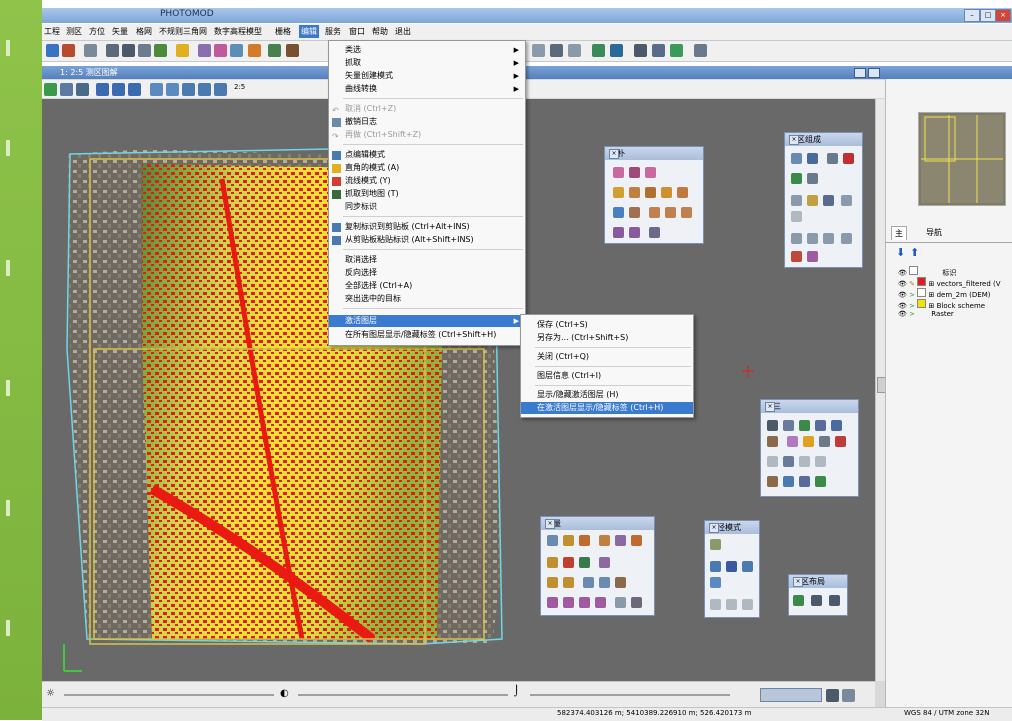 The width and height of the screenshot is (1012, 721). I want to click on menu-item-vector-create-mode: 矢量创建模式 ▶, so click(427, 76).